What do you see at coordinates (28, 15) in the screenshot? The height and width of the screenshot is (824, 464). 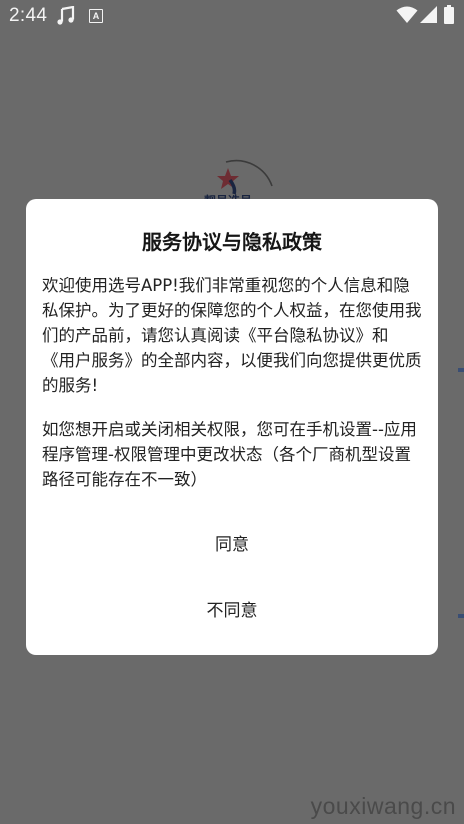 I see `status-time: 2:44` at bounding box center [28, 15].